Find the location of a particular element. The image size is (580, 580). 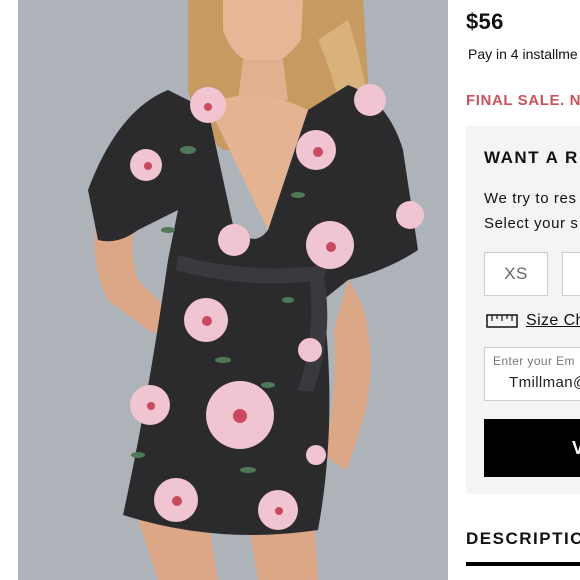

email-field-label: Enter your Em is located at coordinates (534, 361).